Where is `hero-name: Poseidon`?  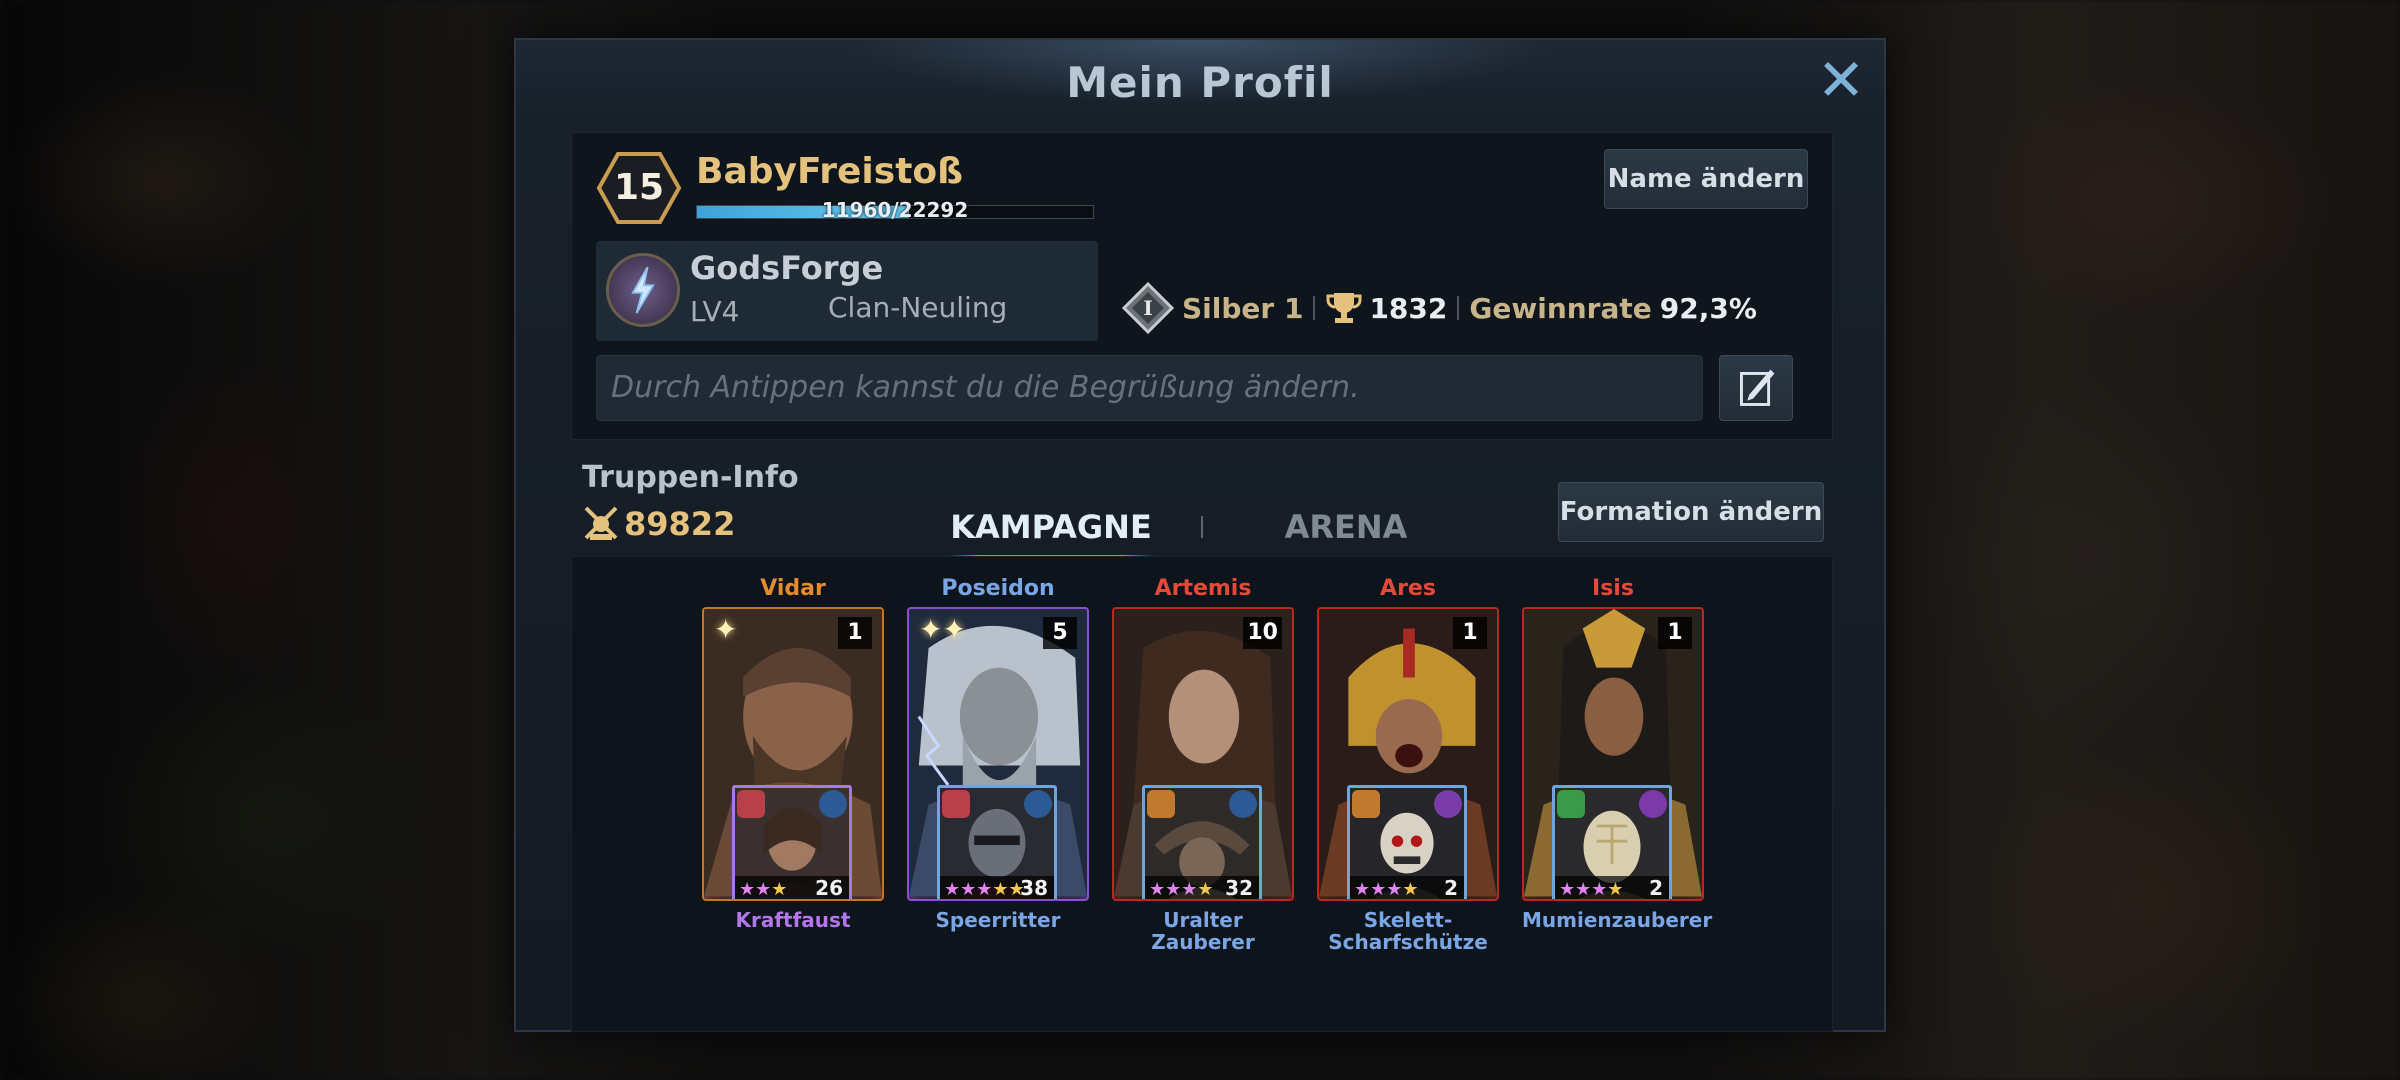
hero-name: Poseidon is located at coordinates (998, 588).